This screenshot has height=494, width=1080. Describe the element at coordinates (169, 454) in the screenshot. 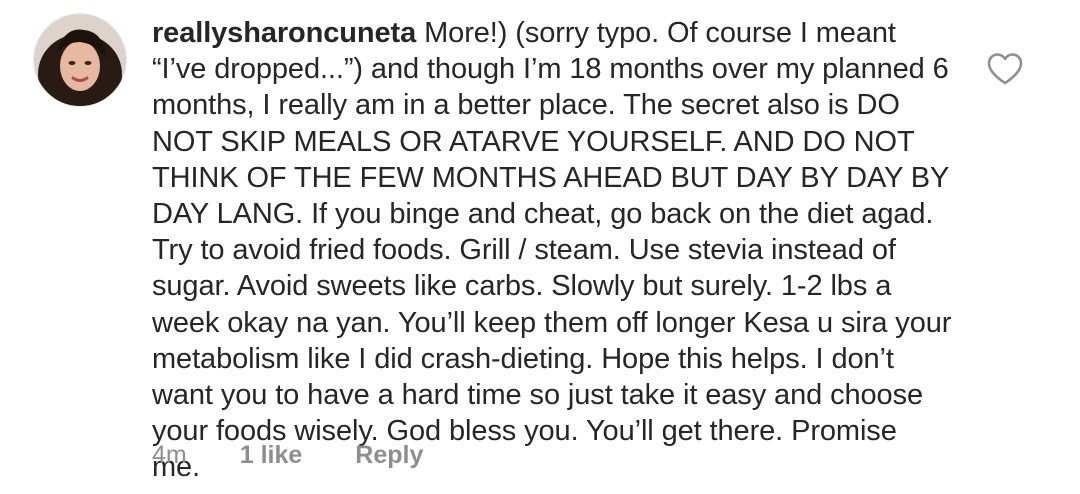

I see `comment-timestamp: 4m` at that location.